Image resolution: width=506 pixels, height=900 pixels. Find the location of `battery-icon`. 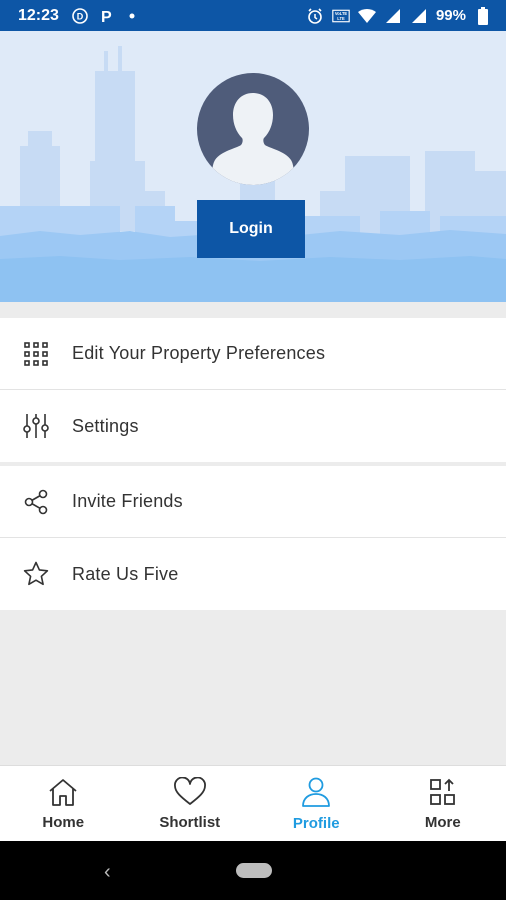

battery-icon is located at coordinates (483, 15).